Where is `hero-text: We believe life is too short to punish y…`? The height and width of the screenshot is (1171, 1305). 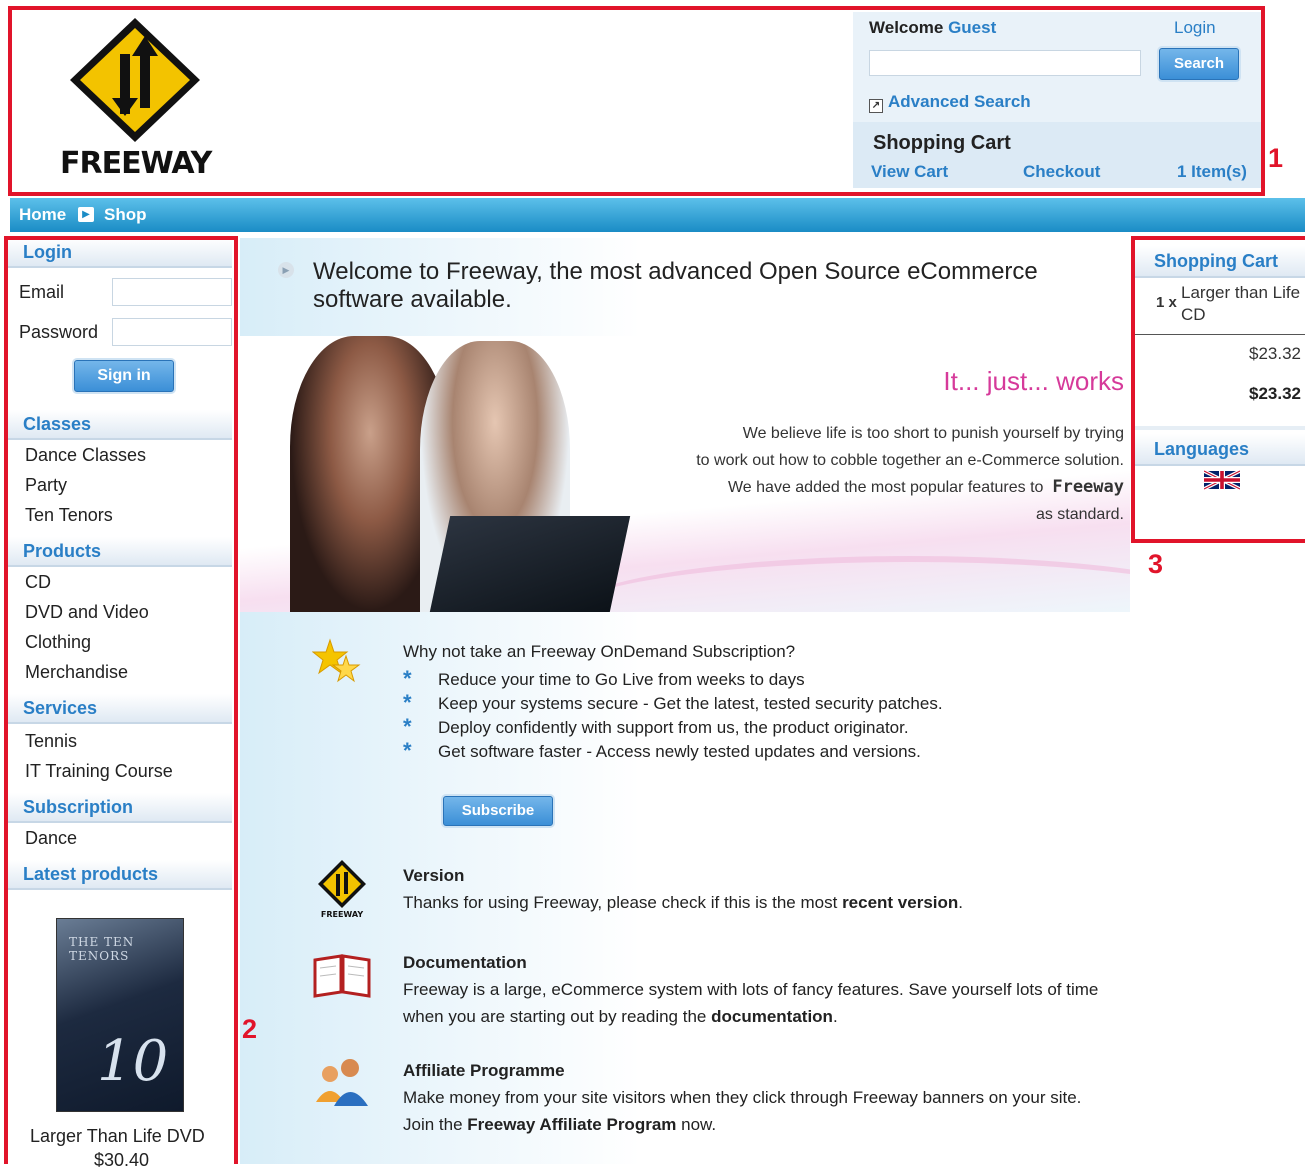 hero-text: We believe life is too short to punish y… is located at coordinates (874, 474).